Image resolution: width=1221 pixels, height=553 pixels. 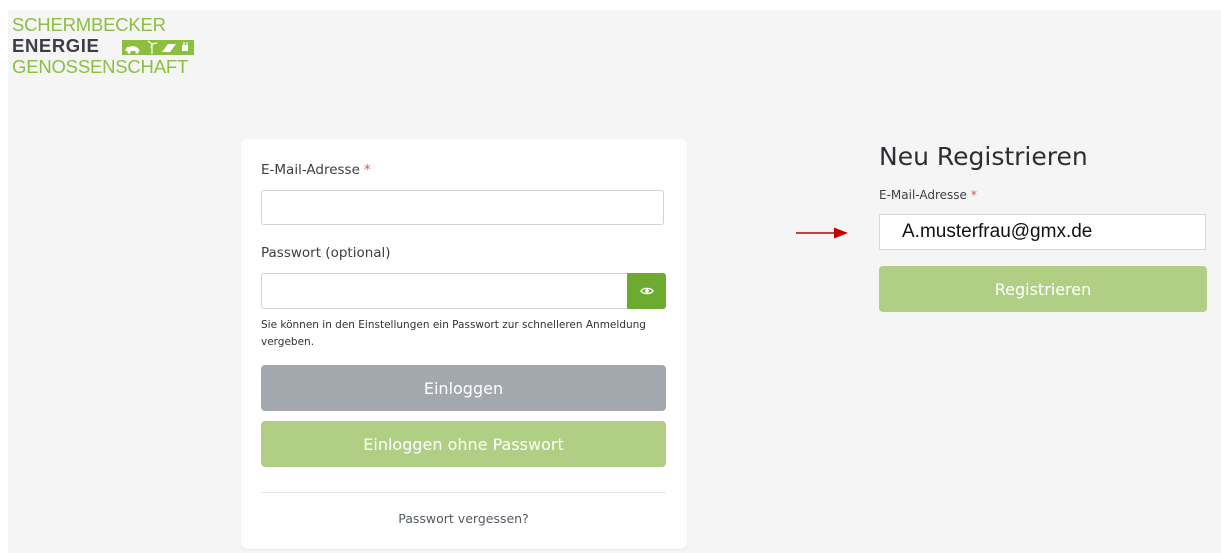 What do you see at coordinates (89, 24) in the screenshot?
I see `logo-line-1: SCHERMBECKER` at bounding box center [89, 24].